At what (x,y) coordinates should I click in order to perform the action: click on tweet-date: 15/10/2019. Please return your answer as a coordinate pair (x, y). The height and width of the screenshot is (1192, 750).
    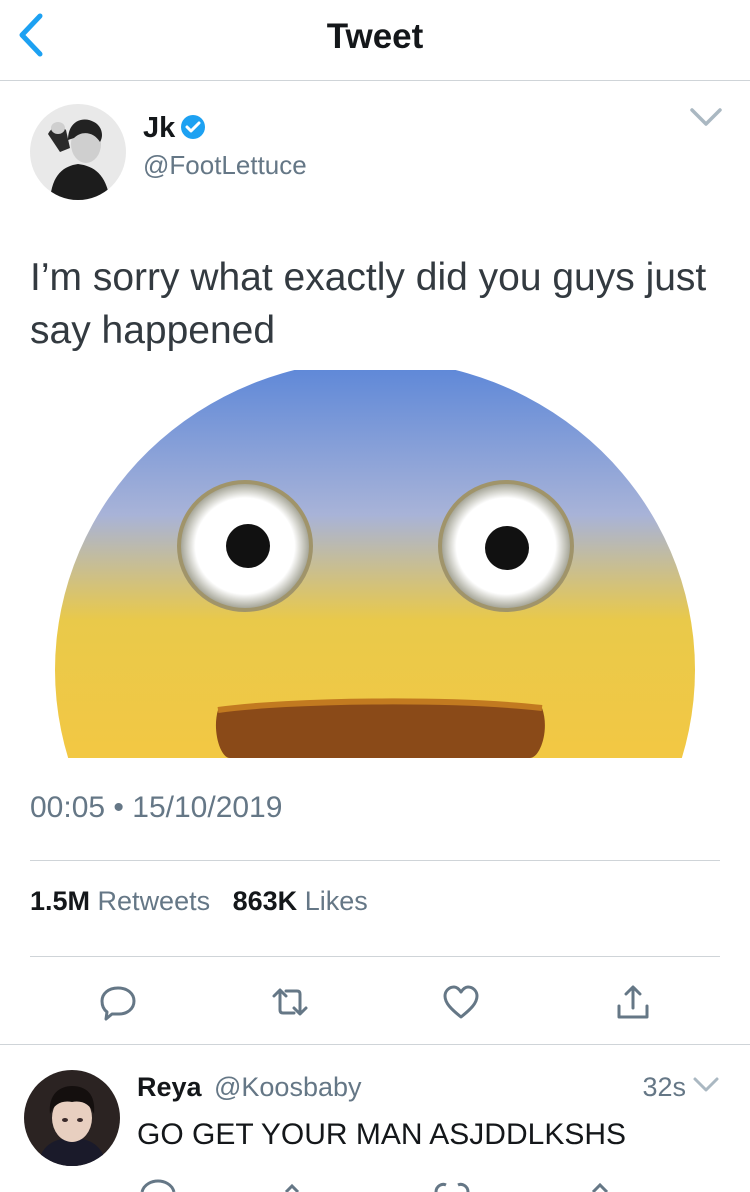
    Looking at the image, I should click on (207, 807).